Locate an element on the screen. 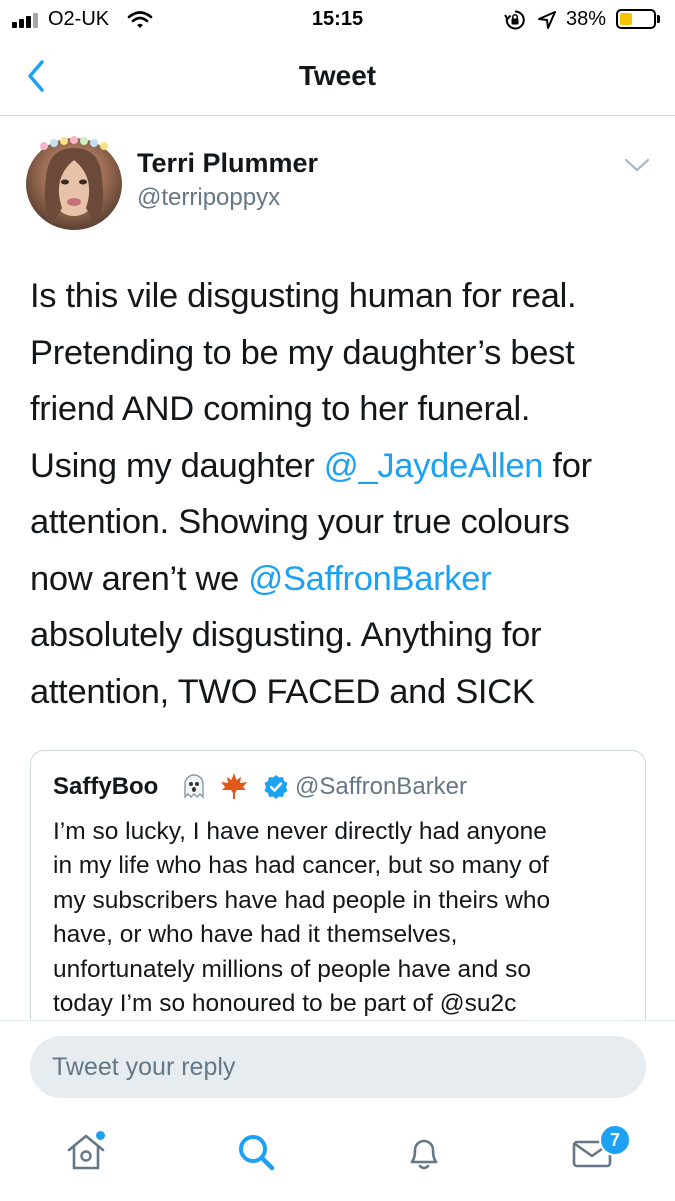 The width and height of the screenshot is (675, 1201). home-notification-dot is located at coordinates (100, 1135).